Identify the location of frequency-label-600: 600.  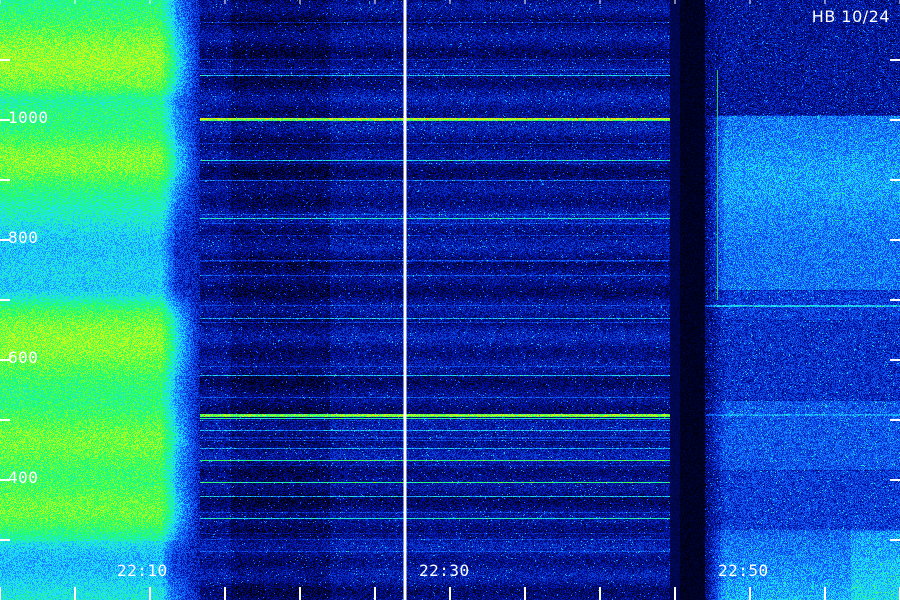
(23, 357).